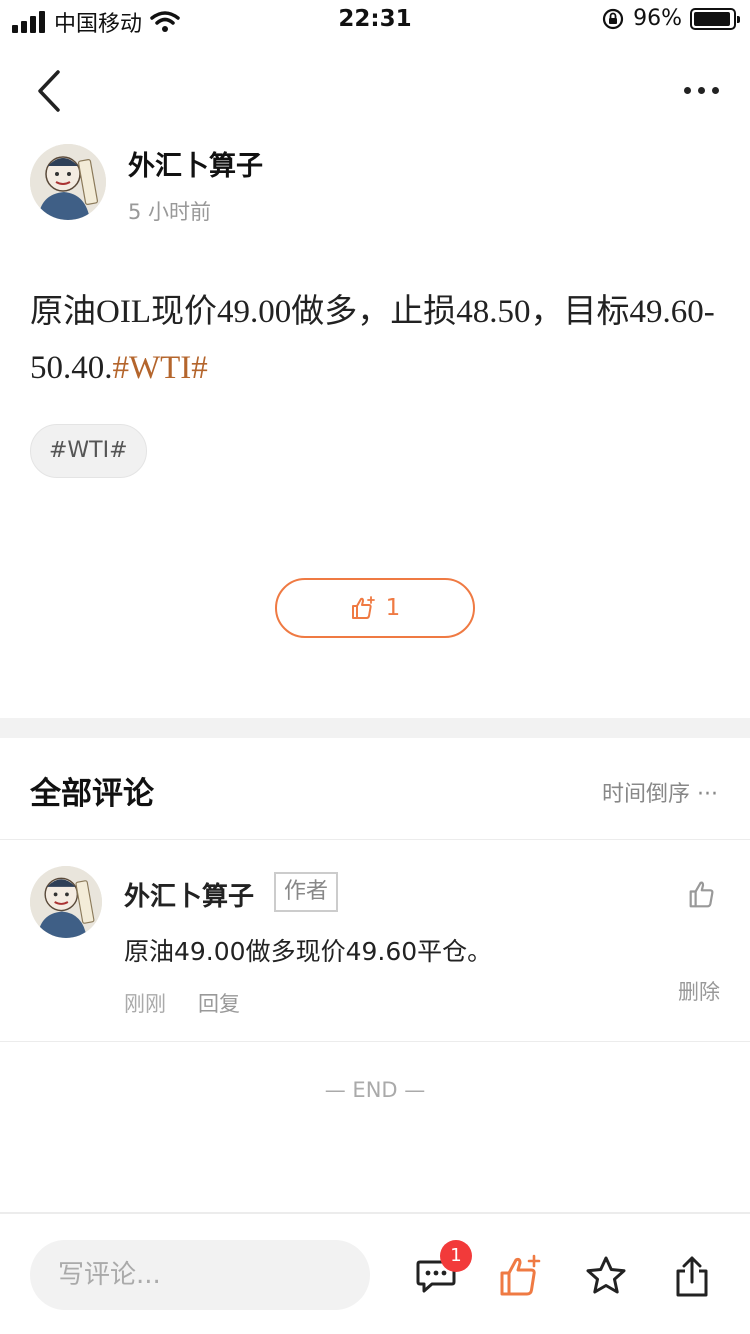 The width and height of the screenshot is (750, 1334). What do you see at coordinates (699, 991) in the screenshot?
I see `delete-button: 删除` at bounding box center [699, 991].